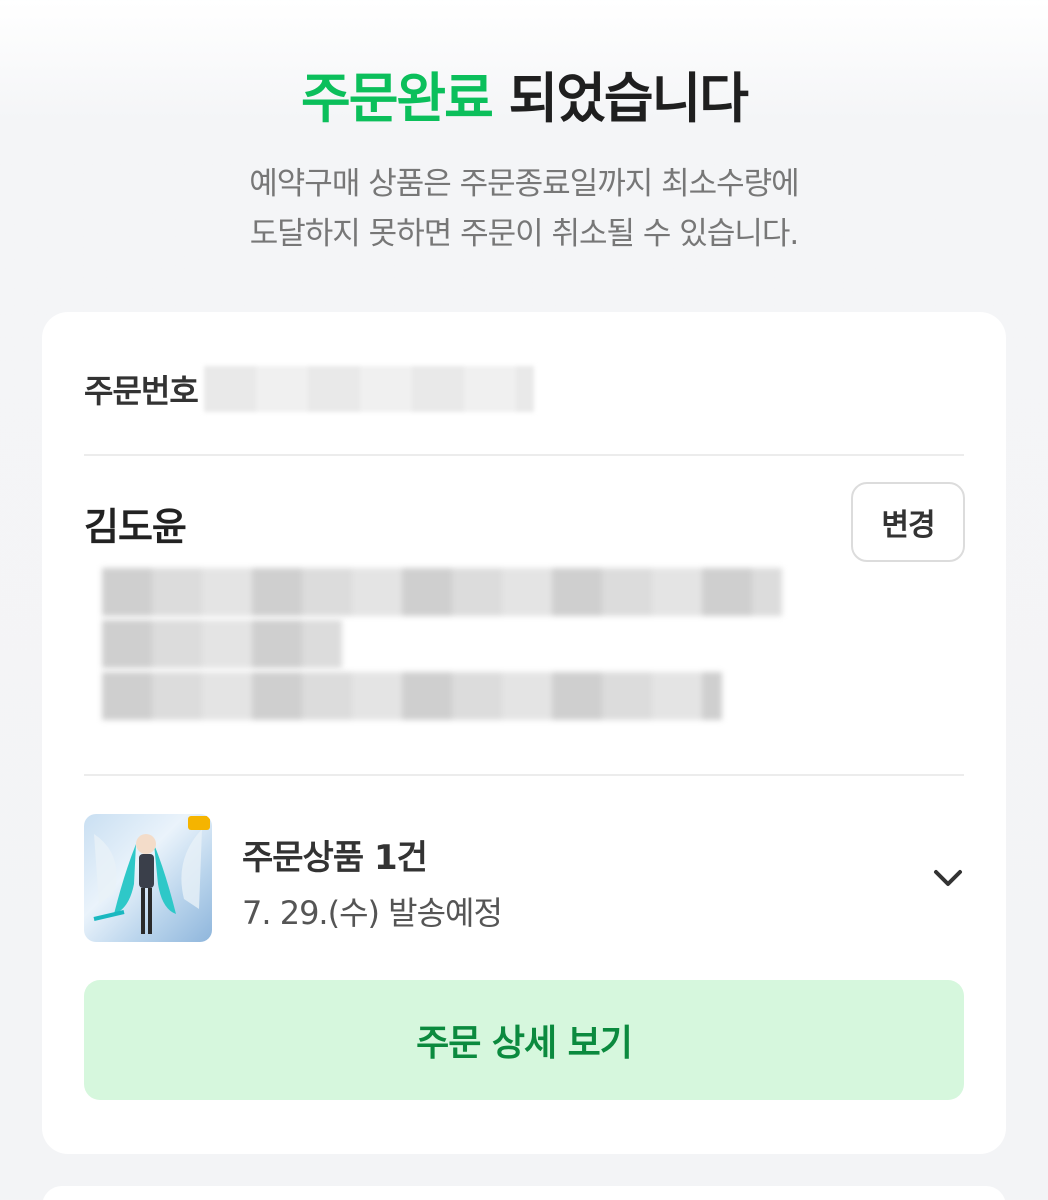 This screenshot has height=1200, width=1048. Describe the element at coordinates (524, 1040) in the screenshot. I see `order-detail-button: 주문 상세 보기` at that location.